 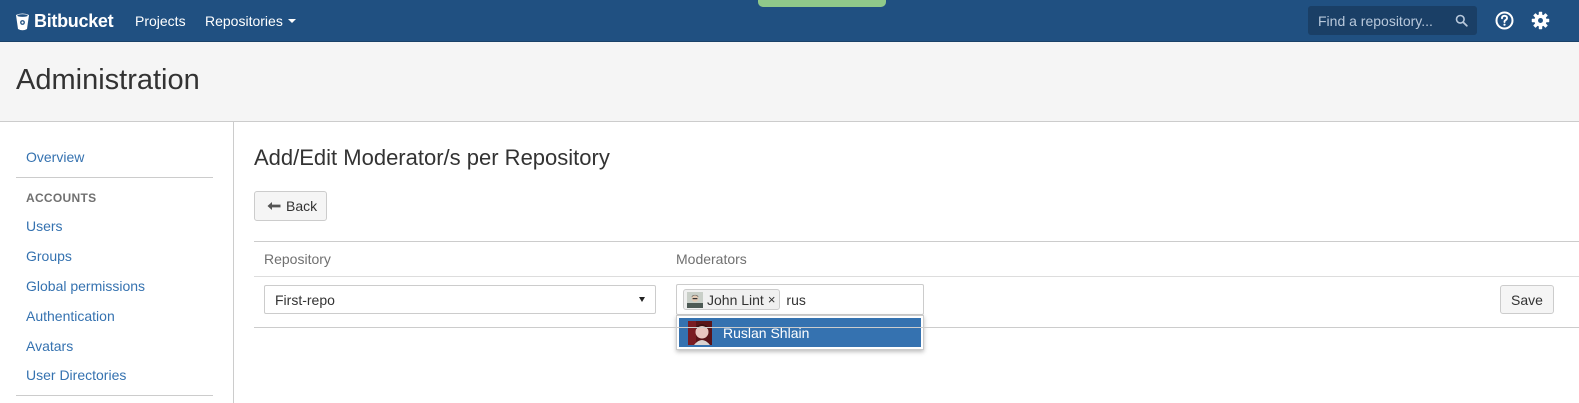 I want to click on back-button: Back, so click(x=290, y=206).